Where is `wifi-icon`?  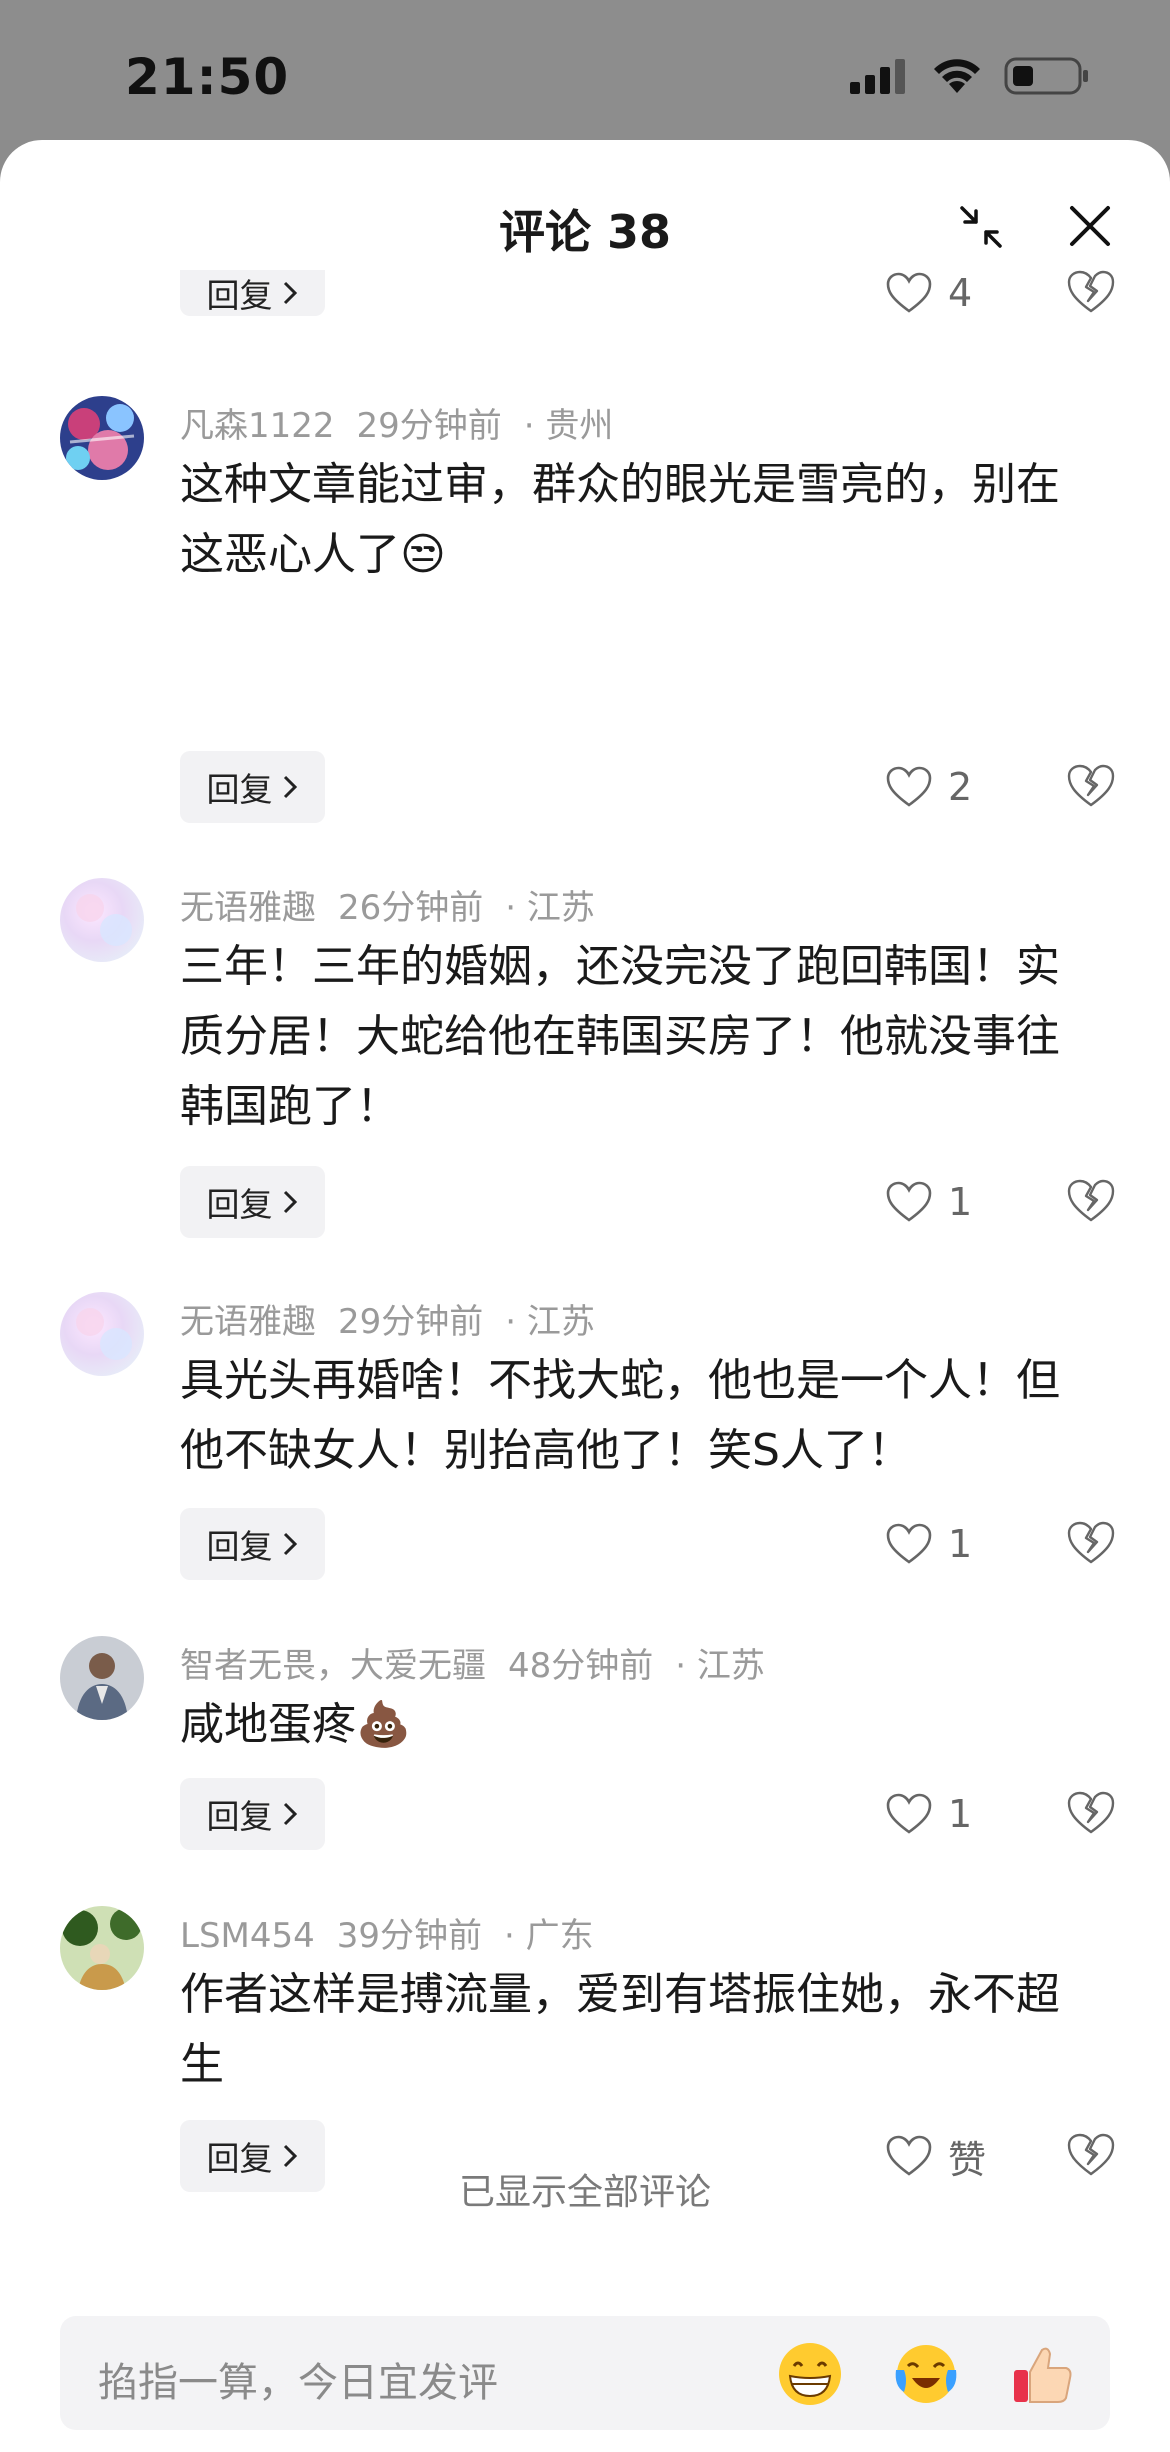 wifi-icon is located at coordinates (957, 76).